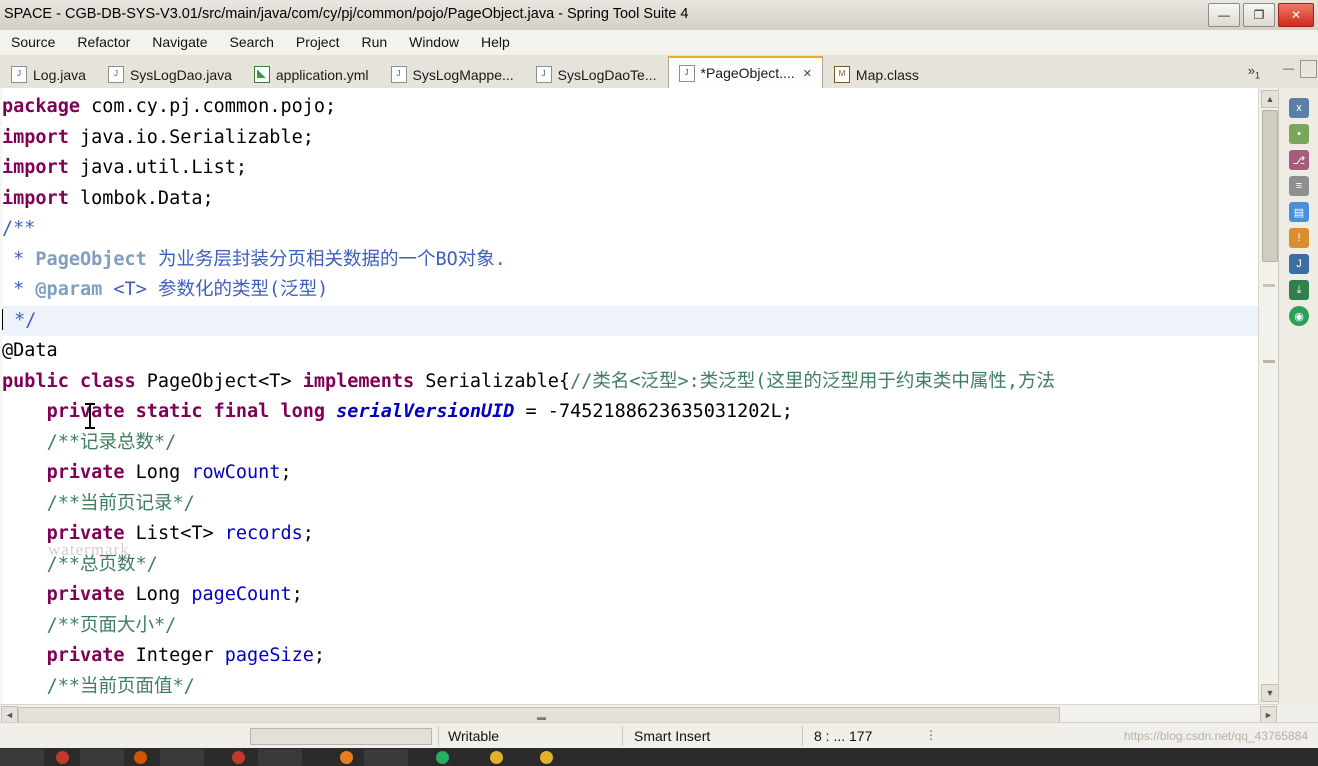 This screenshot has height=766, width=1318. What do you see at coordinates (629, 229) in the screenshot?
I see `code-line: /**` at bounding box center [629, 229].